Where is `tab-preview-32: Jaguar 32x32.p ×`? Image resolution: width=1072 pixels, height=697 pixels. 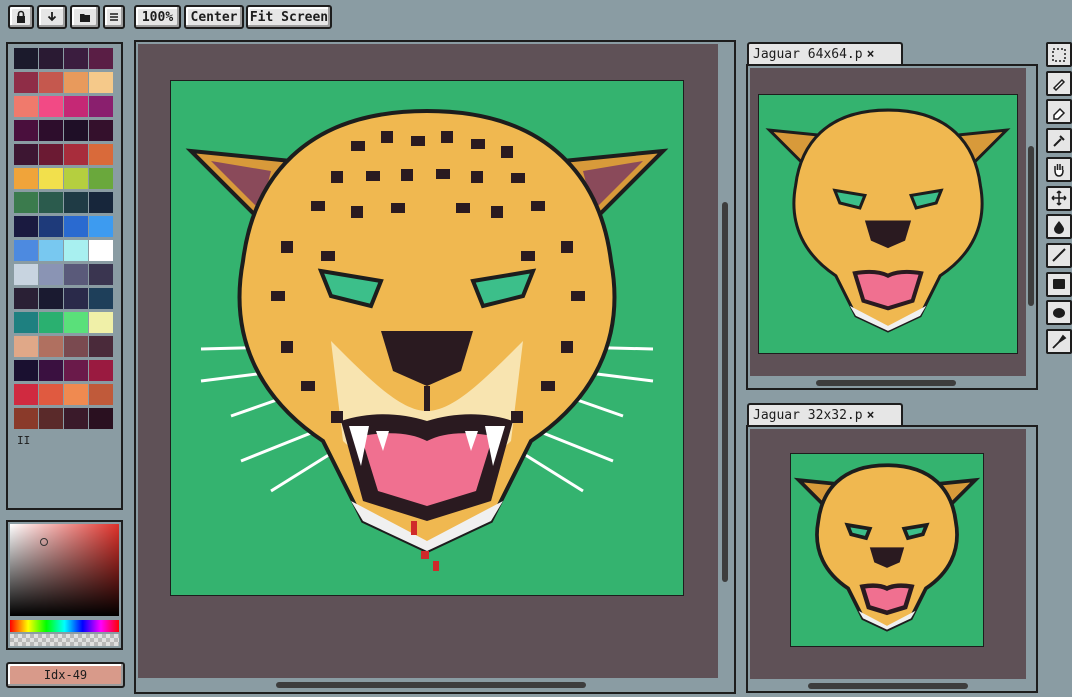
tab-preview-32: Jaguar 32x32.p × is located at coordinates (825, 414).